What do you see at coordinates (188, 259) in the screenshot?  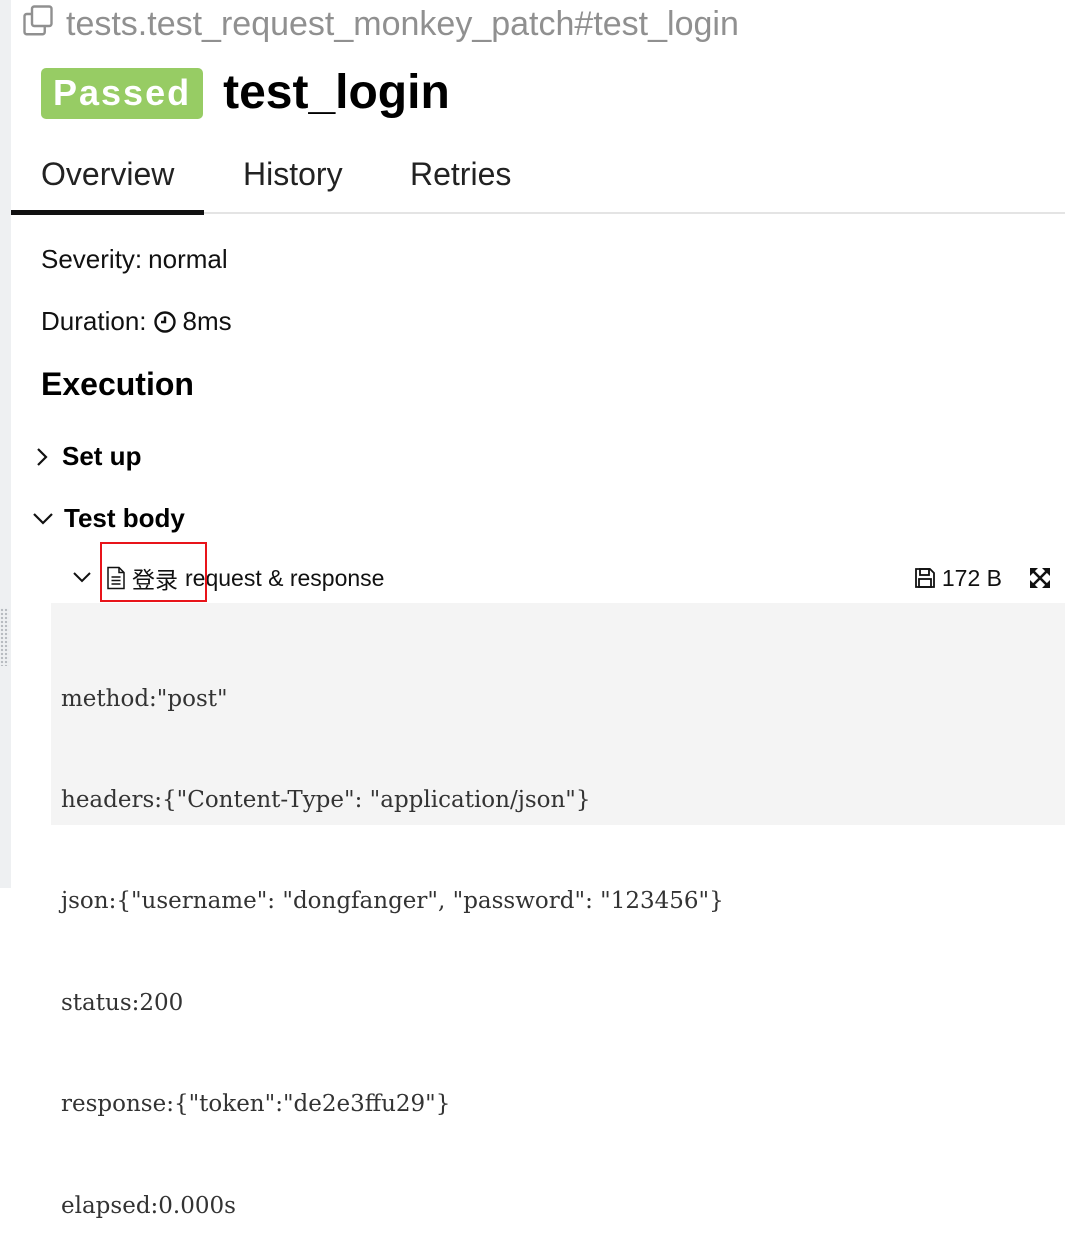 I see `severity-value: normal` at bounding box center [188, 259].